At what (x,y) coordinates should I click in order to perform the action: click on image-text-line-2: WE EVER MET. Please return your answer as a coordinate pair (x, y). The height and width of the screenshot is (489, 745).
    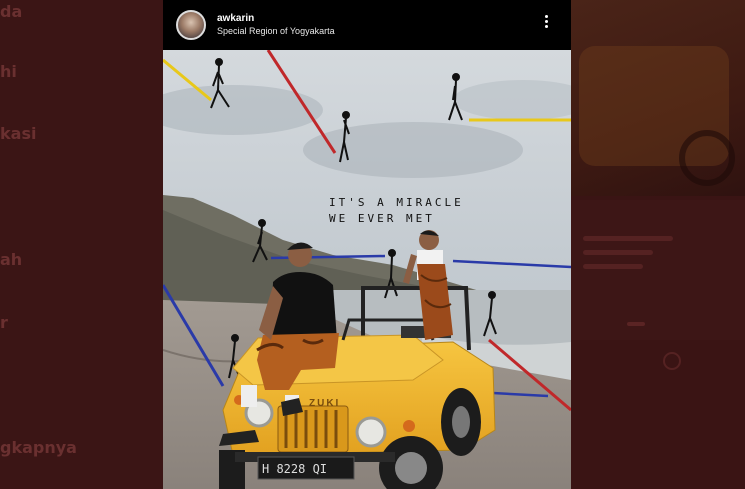
    Looking at the image, I should click on (382, 218).